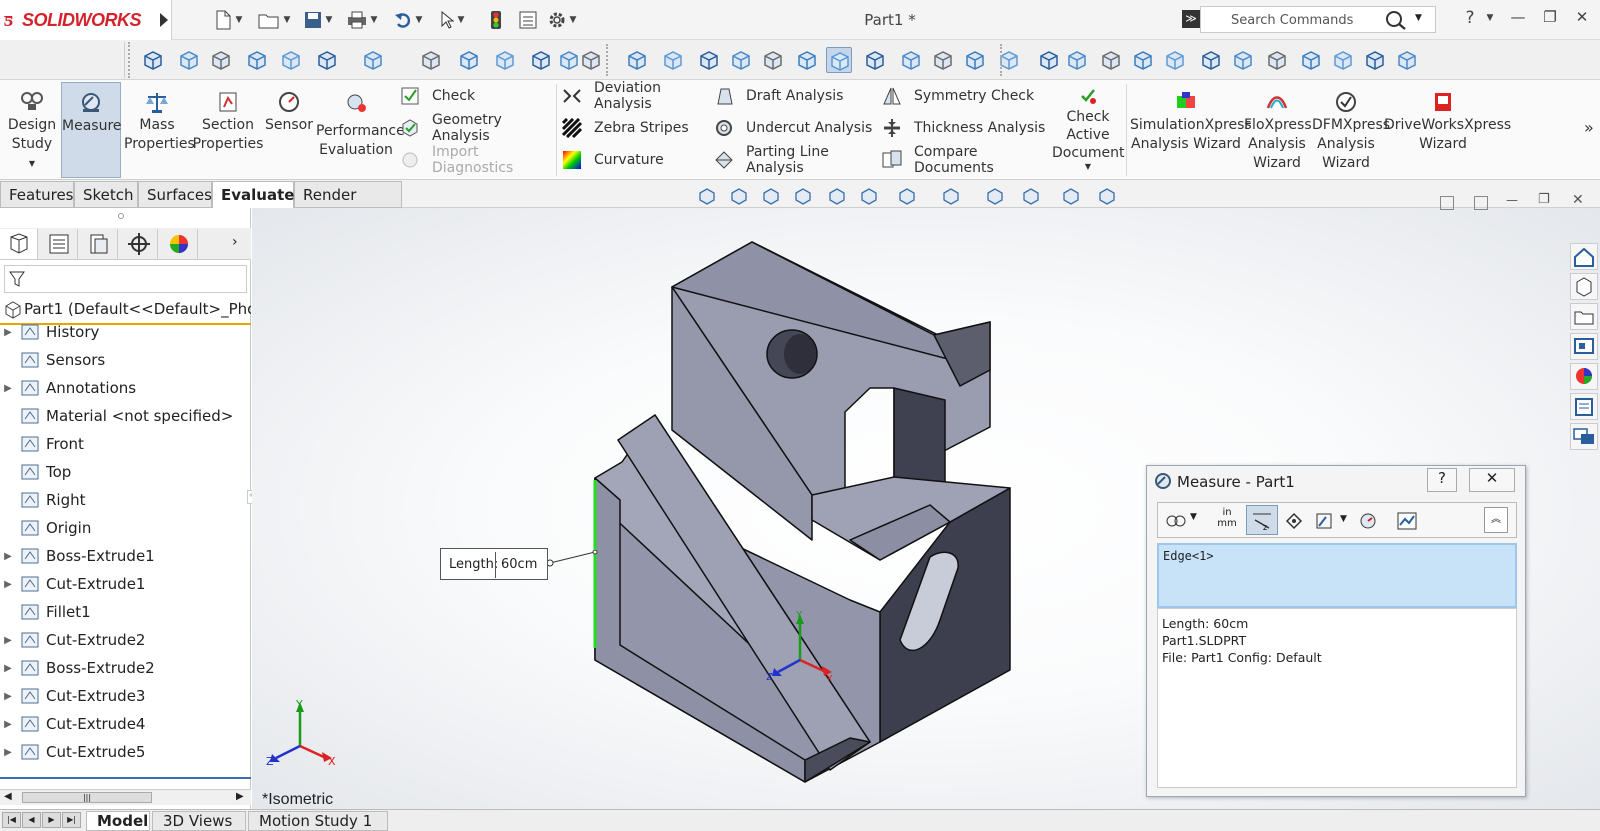 This screenshot has height=831, width=1600. Describe the element at coordinates (125, 724) in the screenshot. I see `tree-item: ▶ Cut-Extrude4` at that location.